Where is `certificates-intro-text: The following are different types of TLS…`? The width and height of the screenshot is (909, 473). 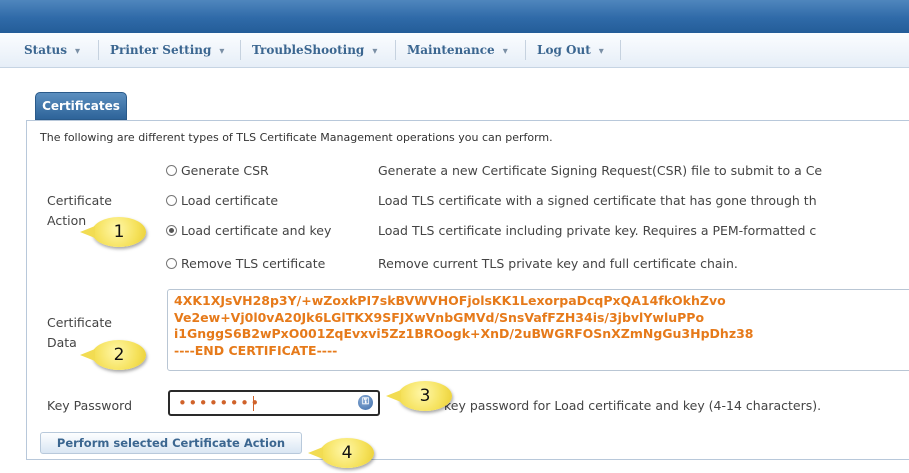
certificates-intro-text: The following are different types of TLS… is located at coordinates (296, 137).